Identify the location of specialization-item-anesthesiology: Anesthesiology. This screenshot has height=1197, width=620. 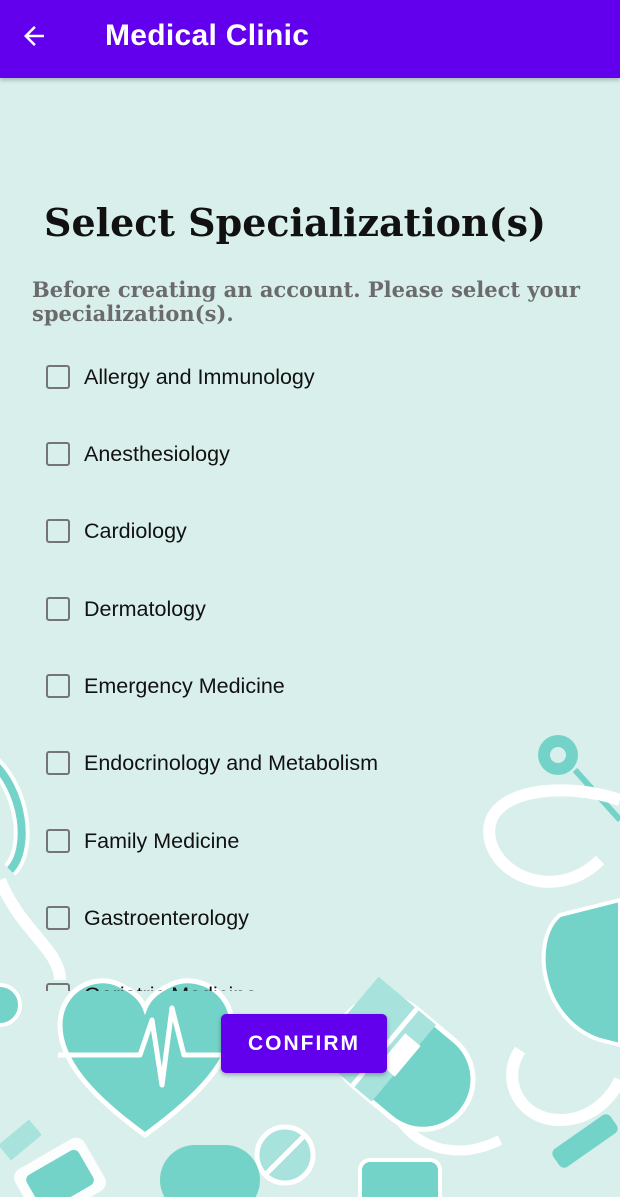
(138, 454).